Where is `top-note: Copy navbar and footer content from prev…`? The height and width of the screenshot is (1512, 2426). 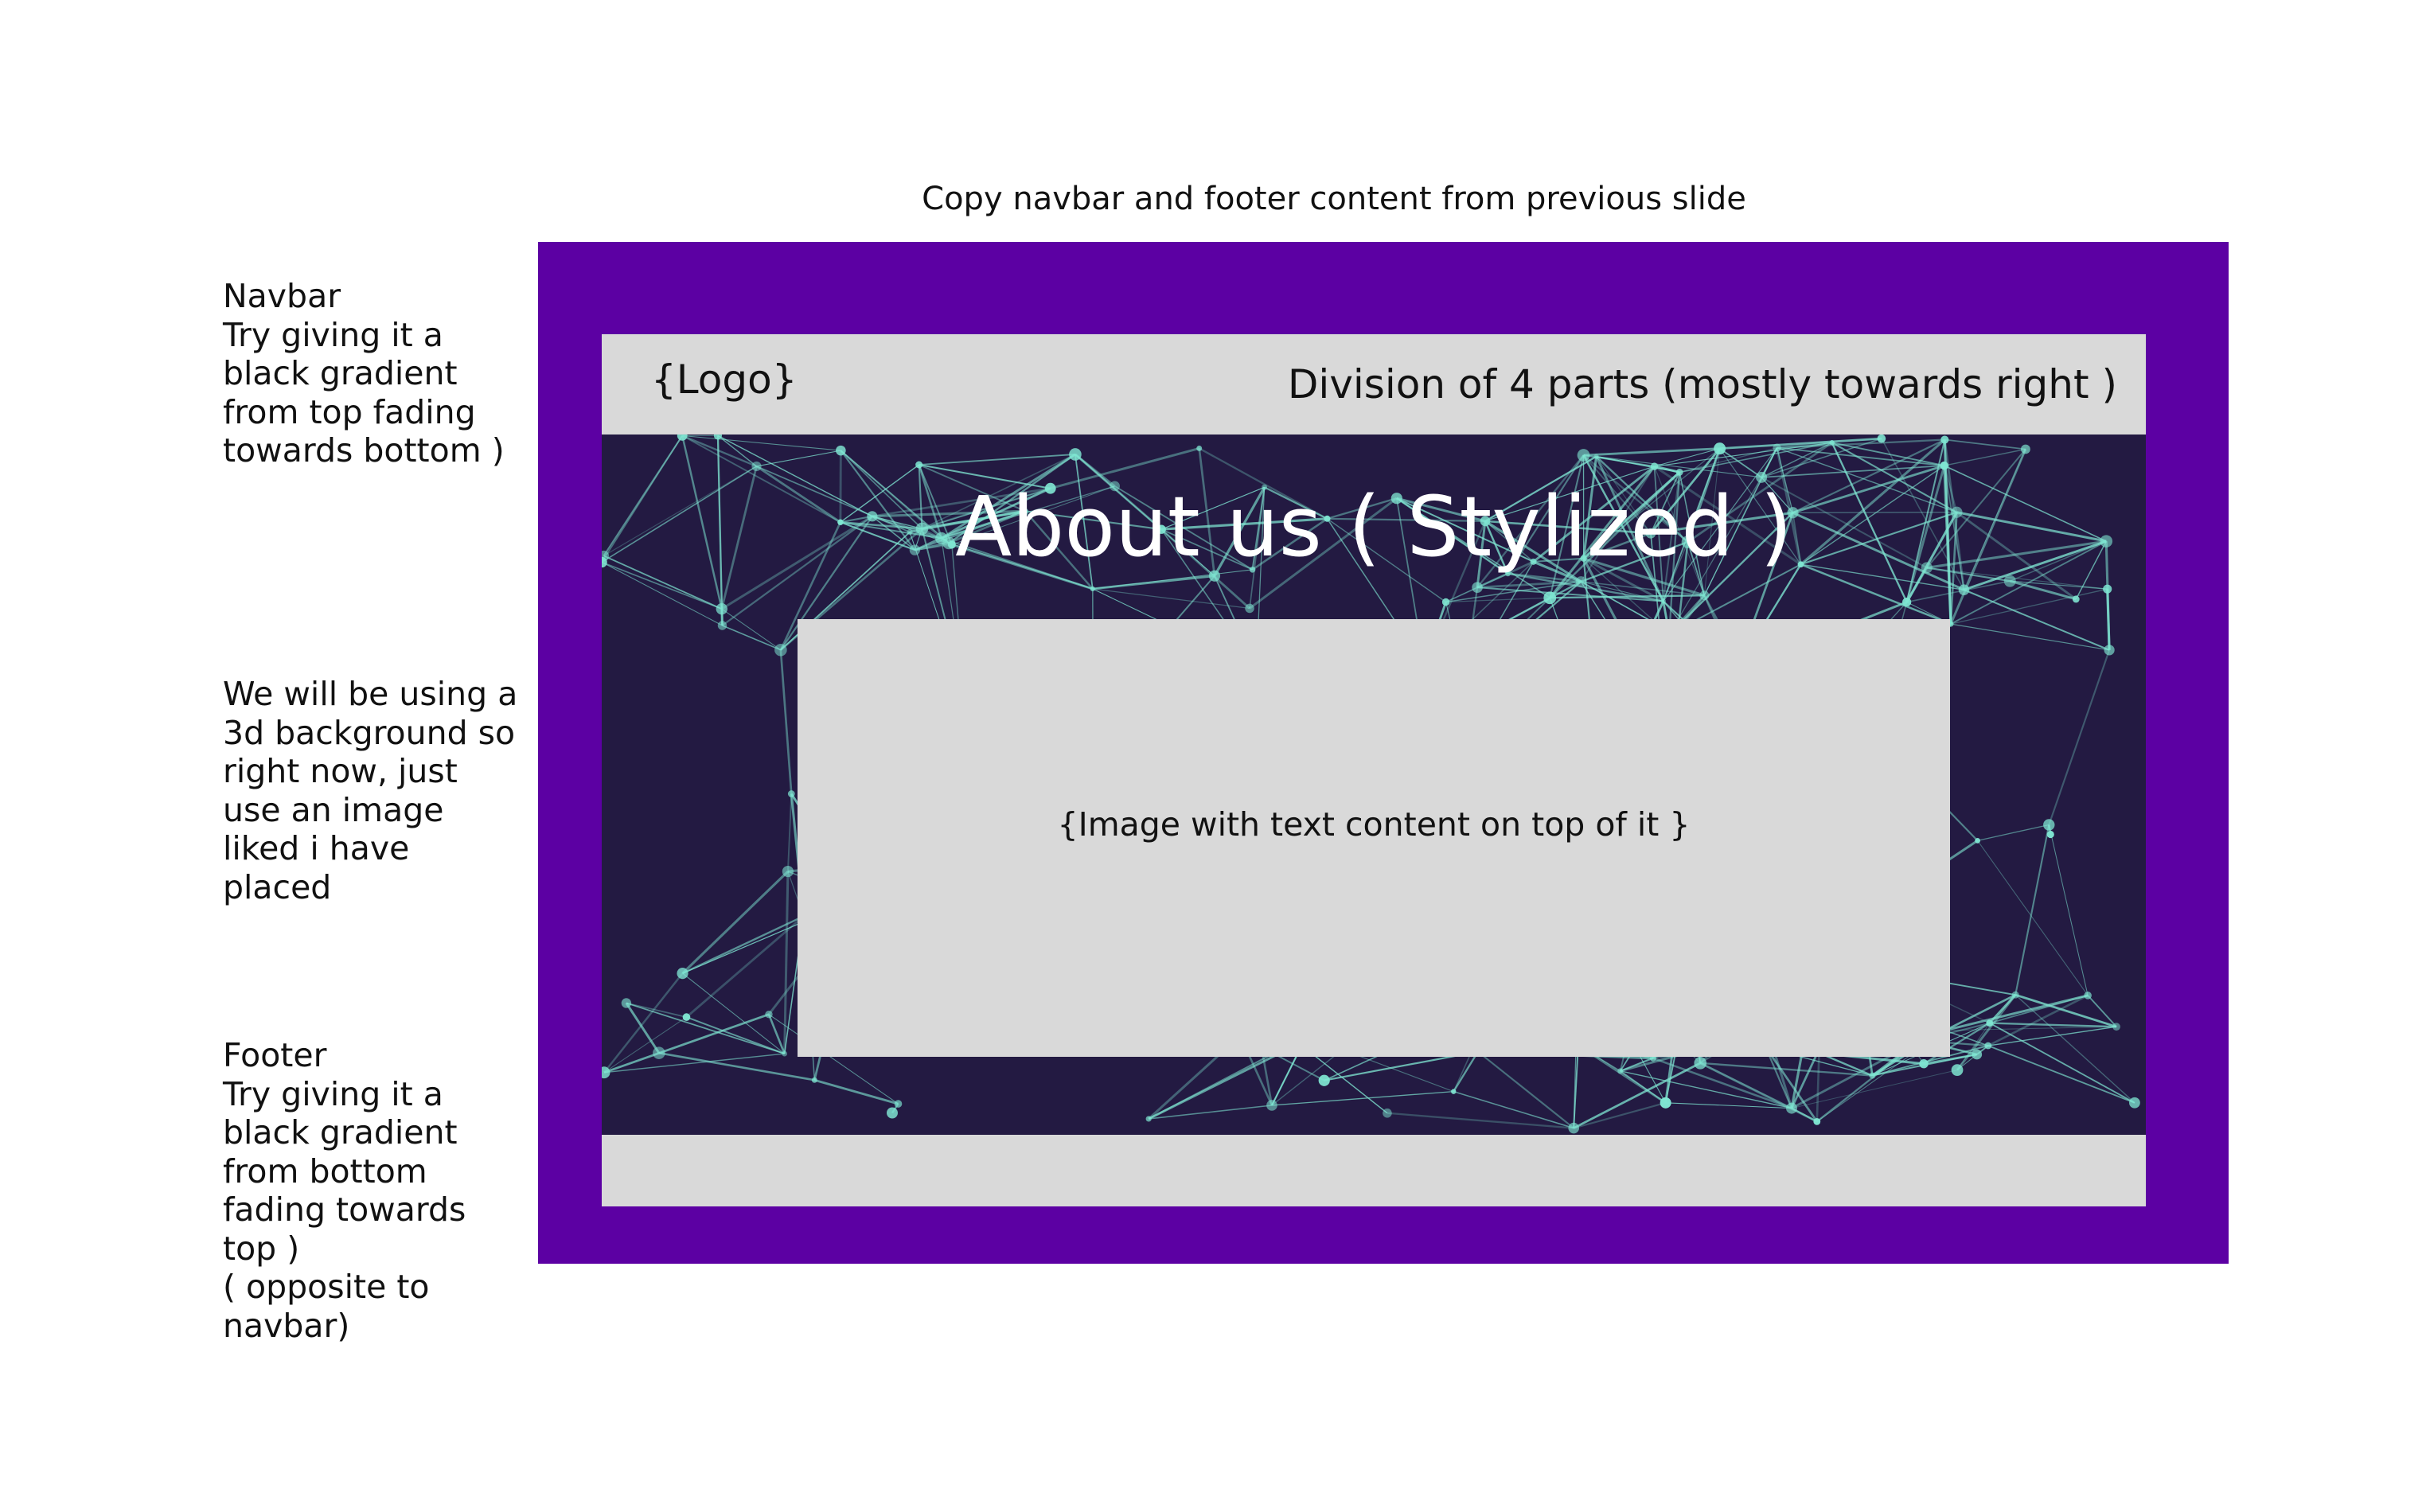
top-note: Copy navbar and footer content from prev… is located at coordinates (1334, 199).